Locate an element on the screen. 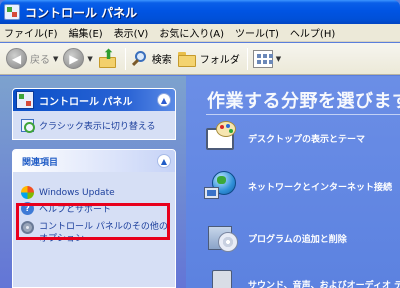  views-icon is located at coordinates (262, 58).